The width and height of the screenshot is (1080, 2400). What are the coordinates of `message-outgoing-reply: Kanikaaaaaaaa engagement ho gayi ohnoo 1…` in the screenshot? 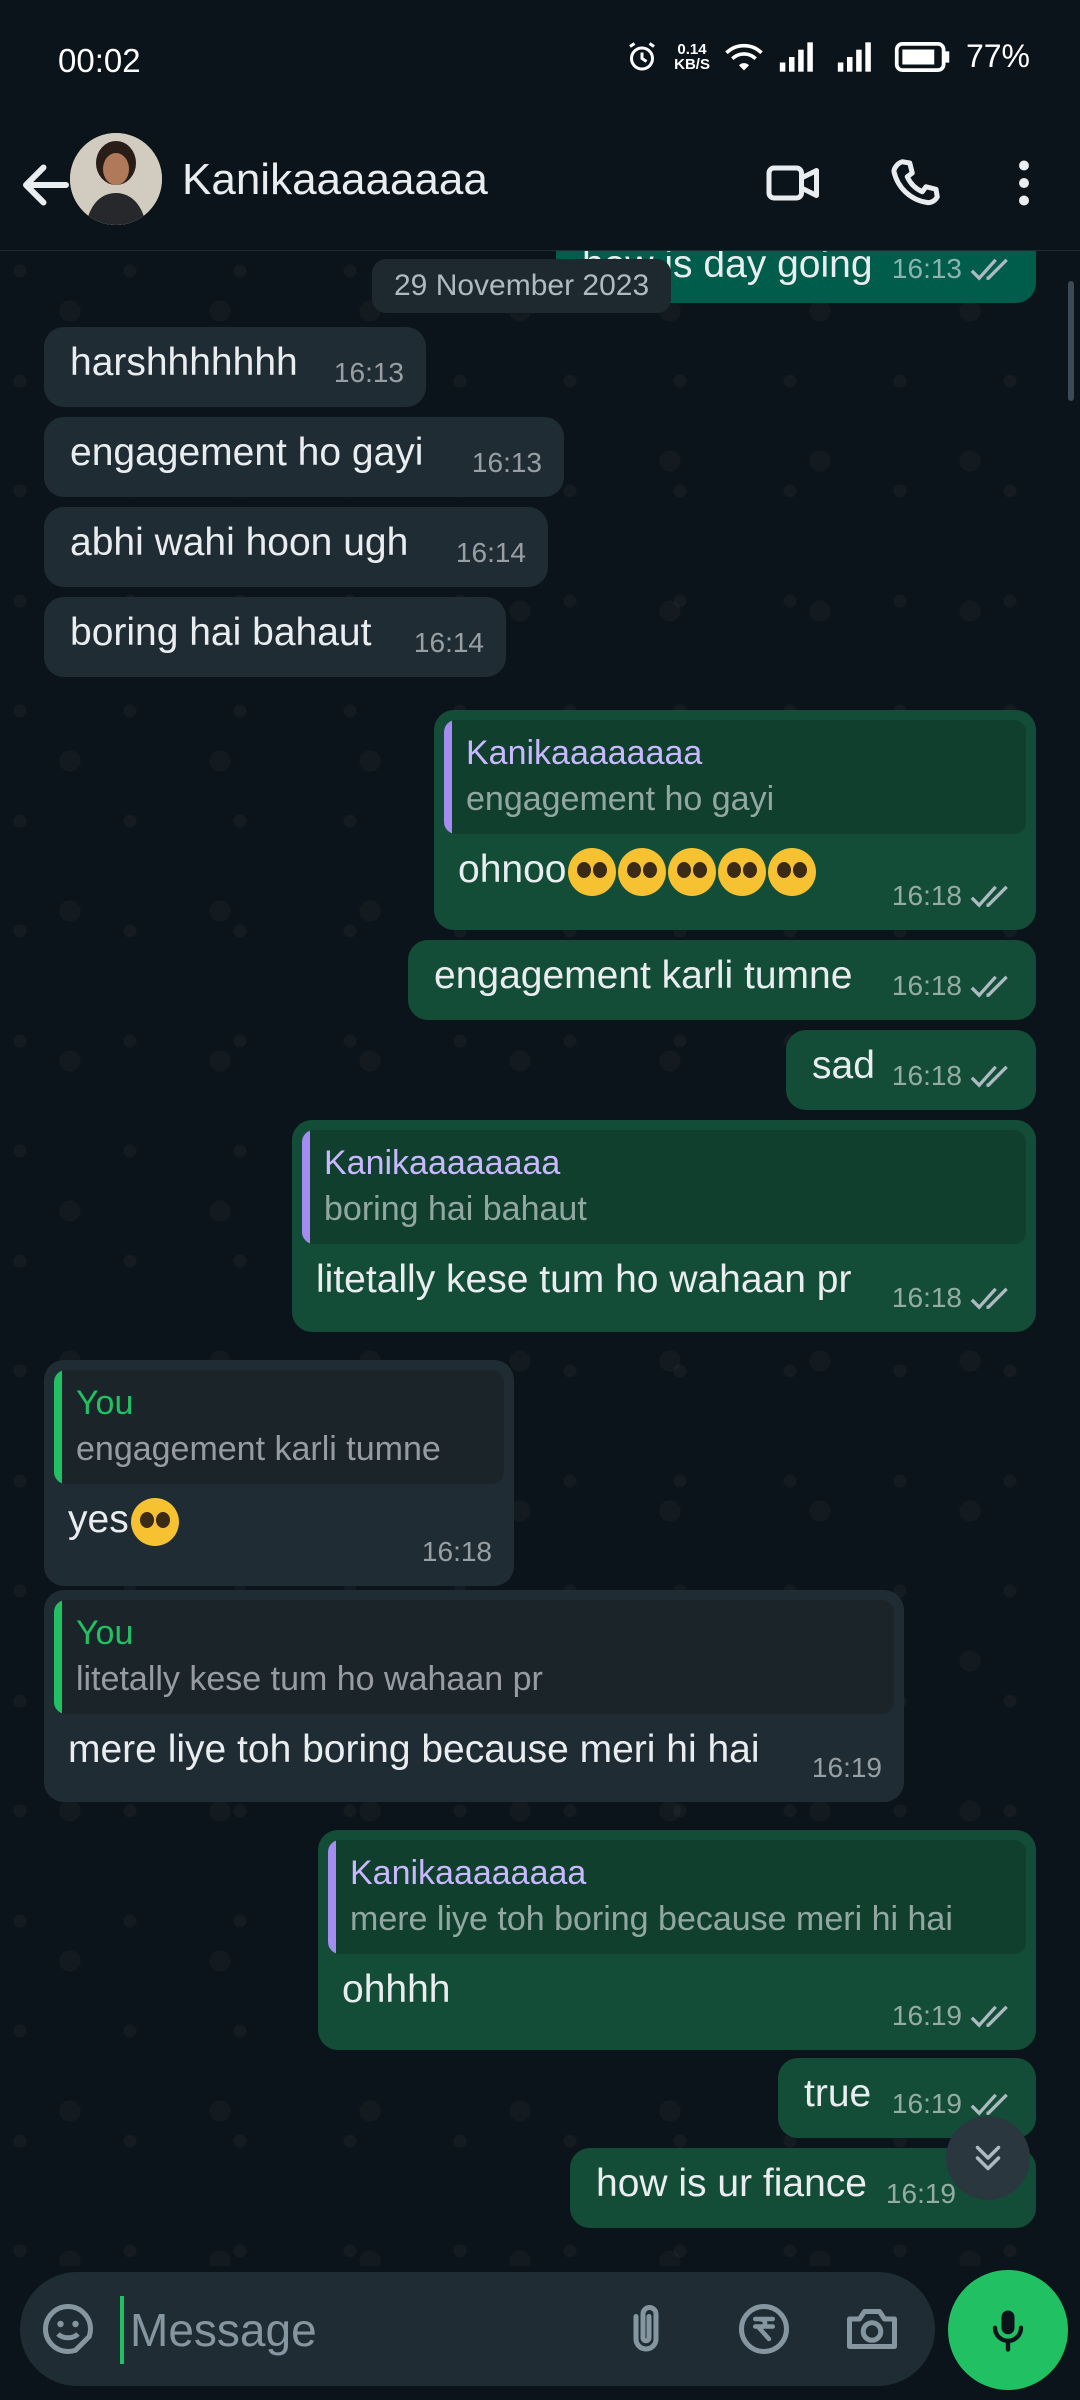 It's located at (735, 820).